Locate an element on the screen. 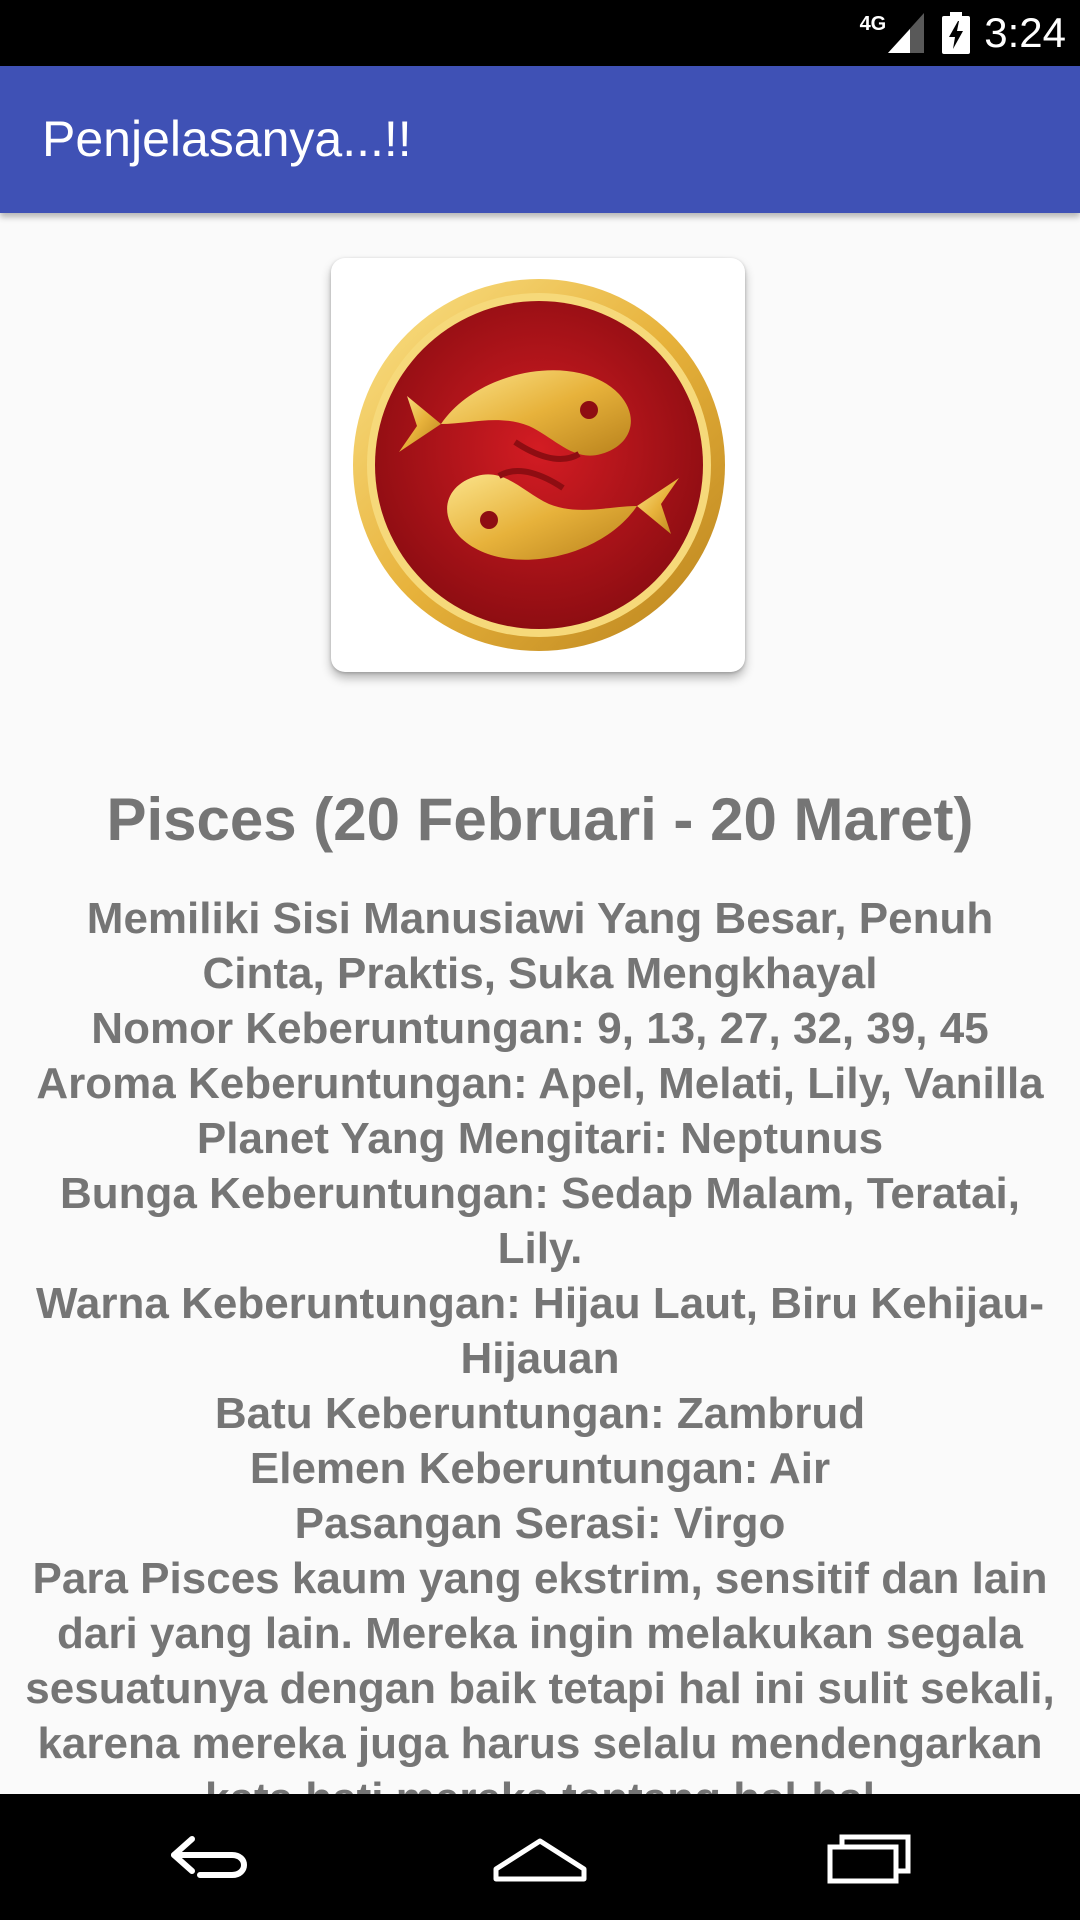  pisces-icon is located at coordinates (539, 465).